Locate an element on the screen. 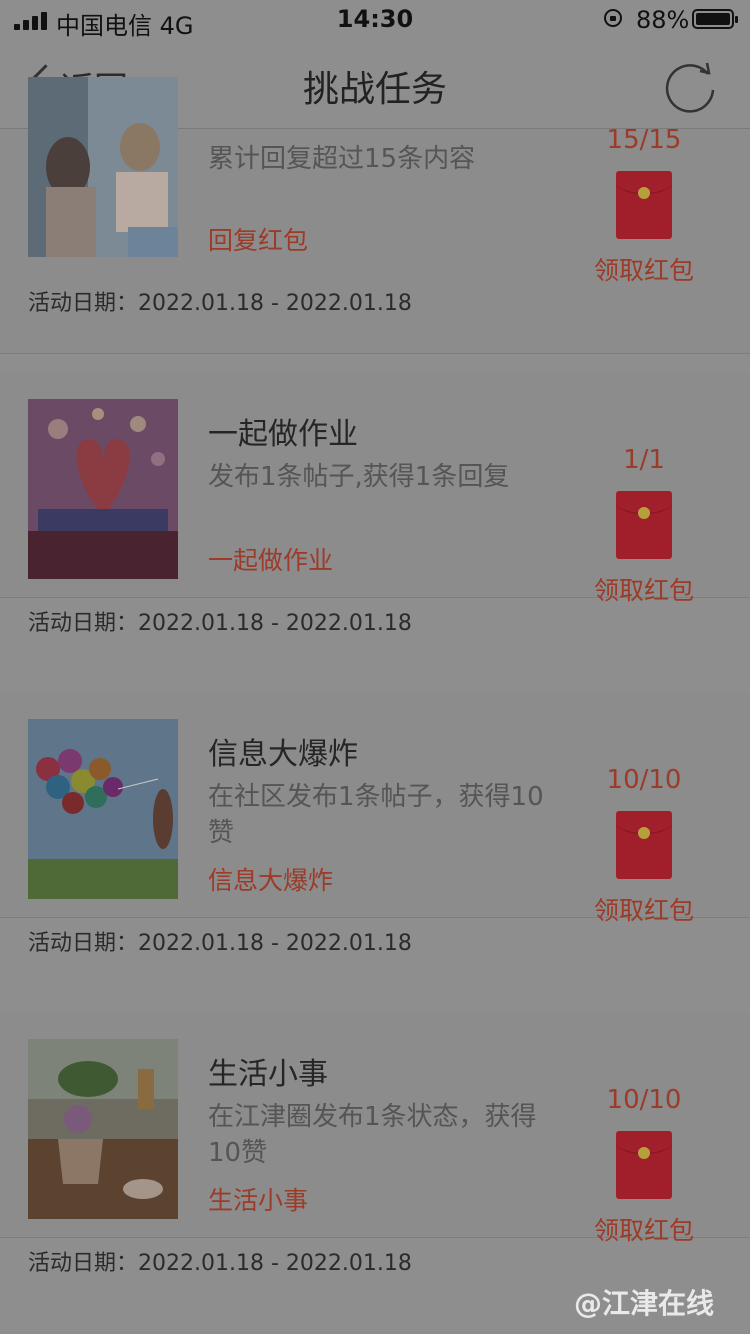 This screenshot has width=750, height=1334. task-description: 在社区发布1条帖子，获得10赞 is located at coordinates (376, 815).